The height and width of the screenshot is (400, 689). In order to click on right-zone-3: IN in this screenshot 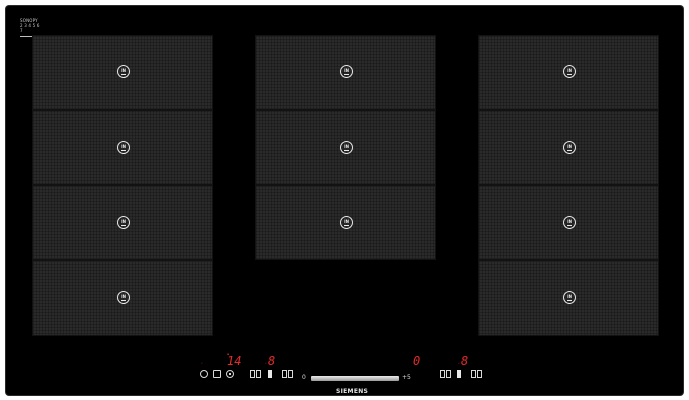, I will do `click(568, 222)`.